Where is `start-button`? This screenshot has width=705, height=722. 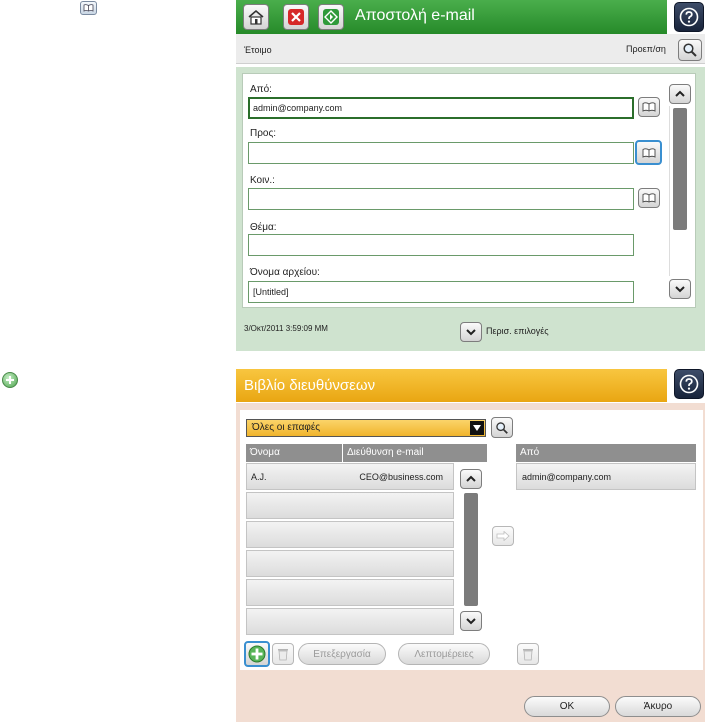 start-button is located at coordinates (331, 17).